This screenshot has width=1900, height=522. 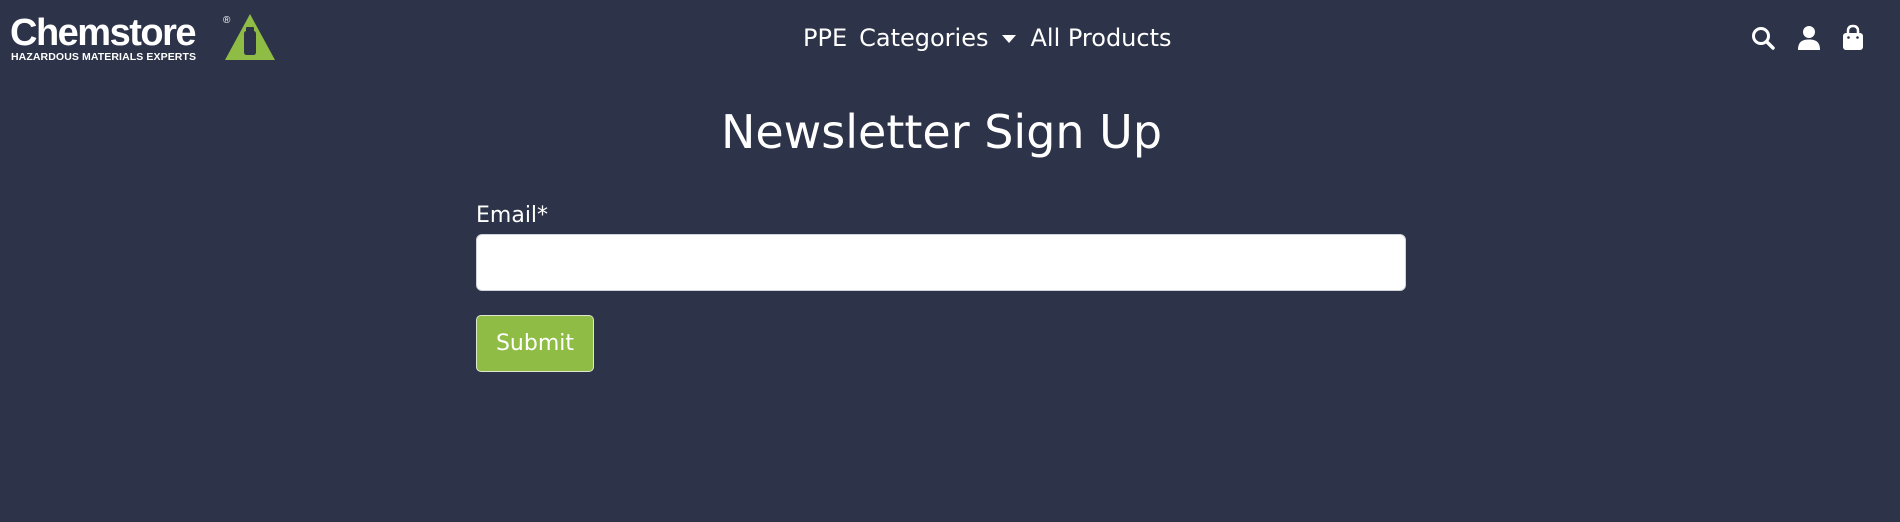 What do you see at coordinates (924, 38) in the screenshot?
I see `nav-item-categories-label: Categories` at bounding box center [924, 38].